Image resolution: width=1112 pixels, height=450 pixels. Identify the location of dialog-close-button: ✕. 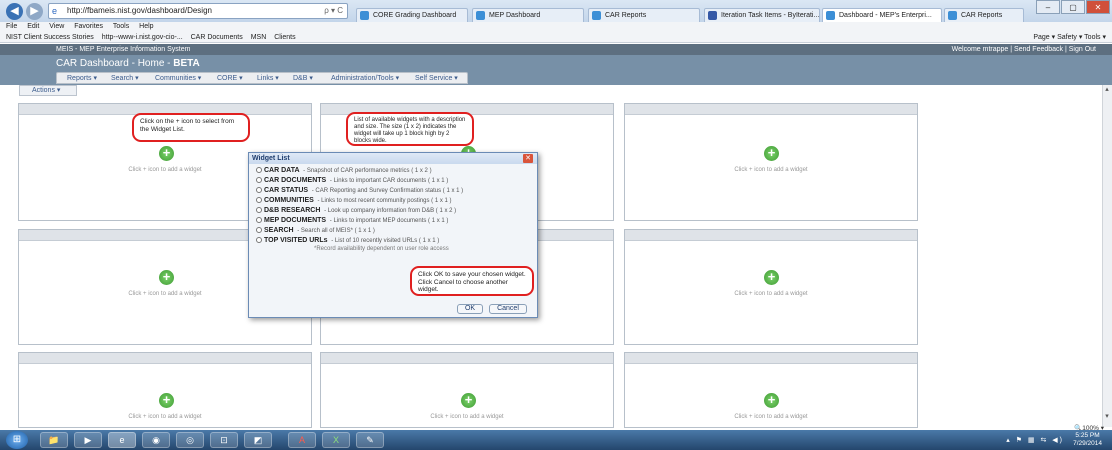
(528, 158).